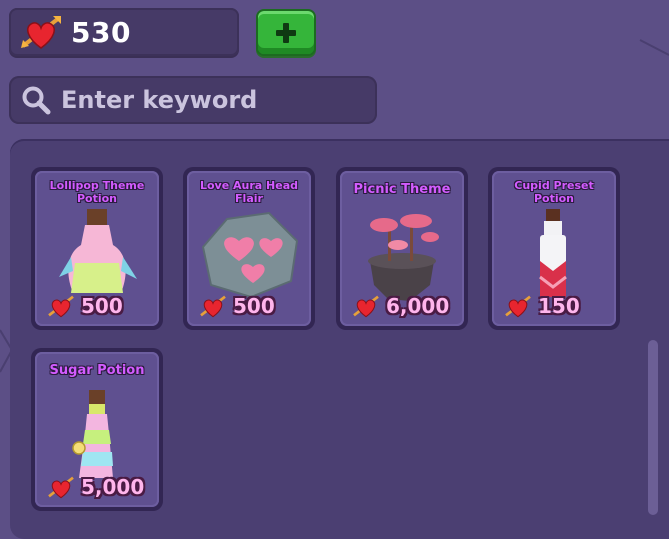  I want to click on rainbow-bottle-image, so click(92, 434).